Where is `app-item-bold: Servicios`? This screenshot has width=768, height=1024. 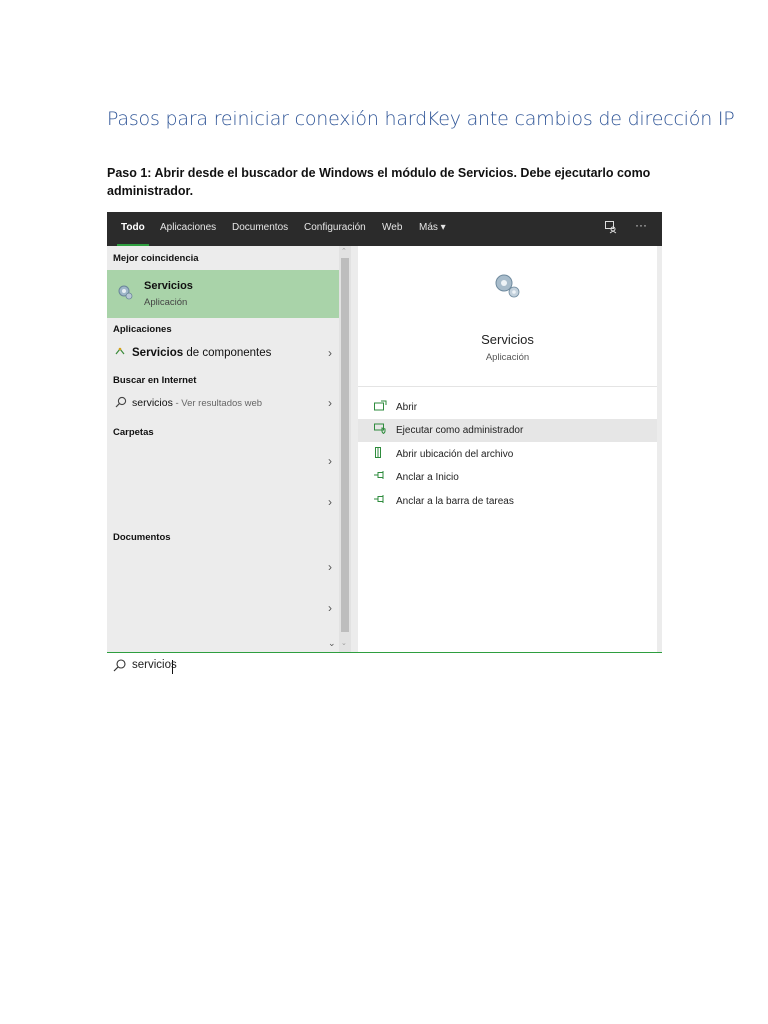 app-item-bold: Servicios is located at coordinates (158, 353).